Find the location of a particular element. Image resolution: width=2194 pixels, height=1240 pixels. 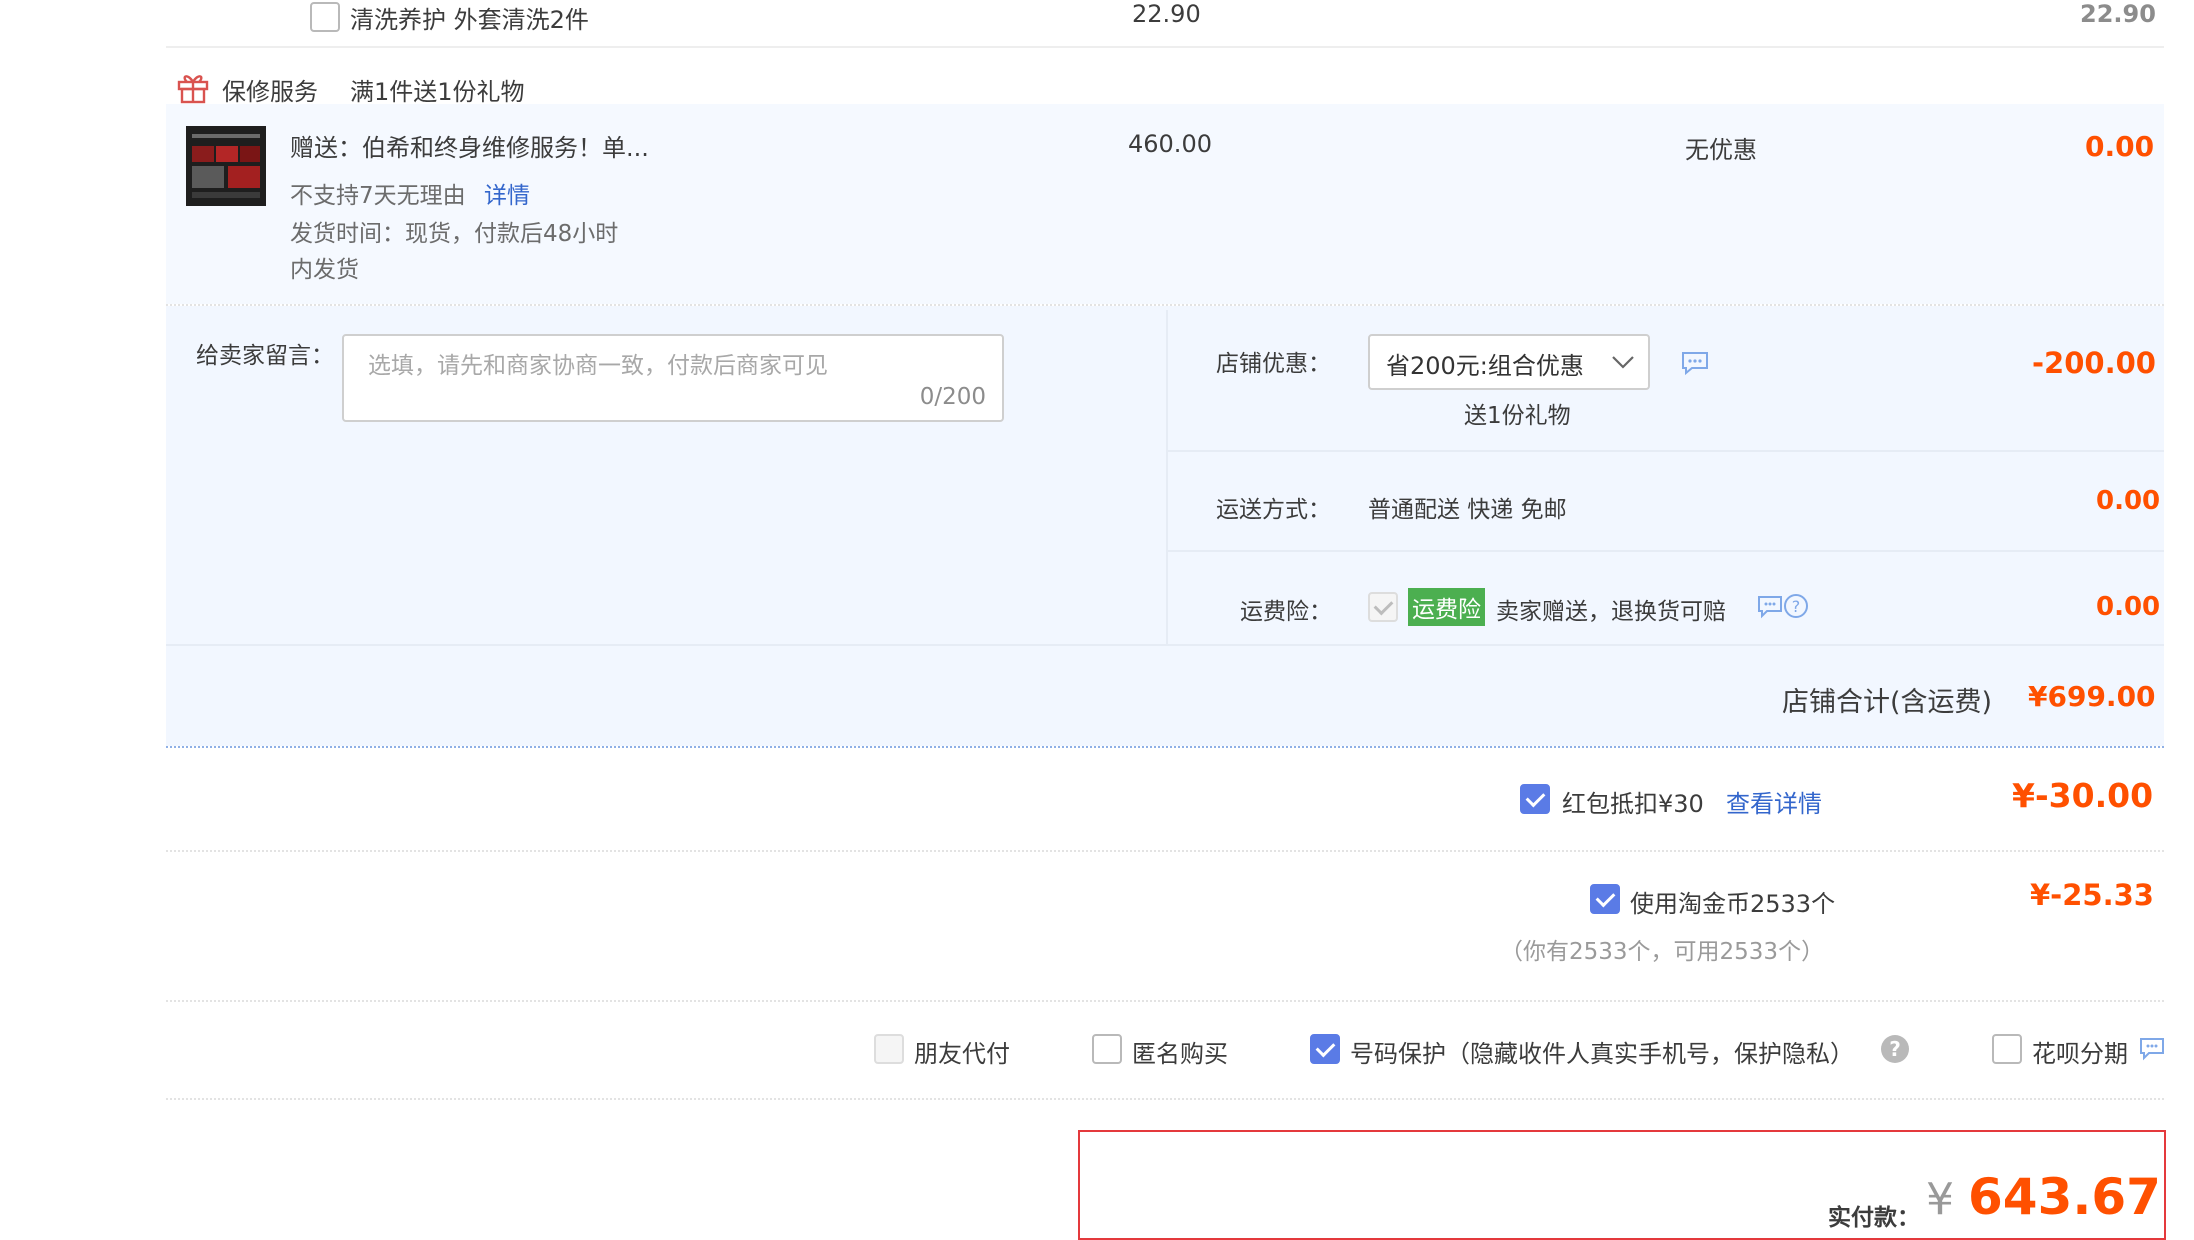

actual-payment-amount: 643.67 is located at coordinates (2064, 1197).